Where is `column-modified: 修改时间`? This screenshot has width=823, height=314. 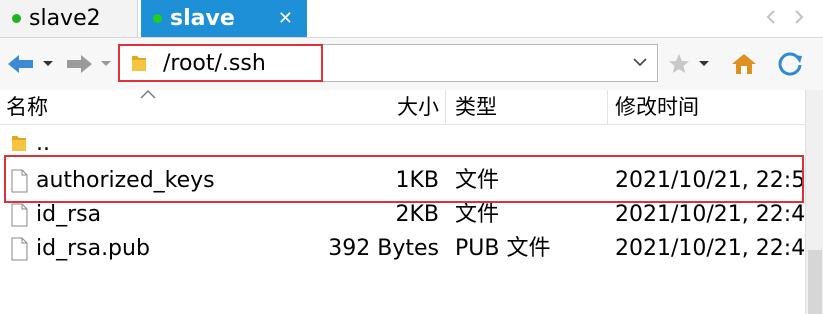 column-modified: 修改时间 is located at coordinates (657, 107).